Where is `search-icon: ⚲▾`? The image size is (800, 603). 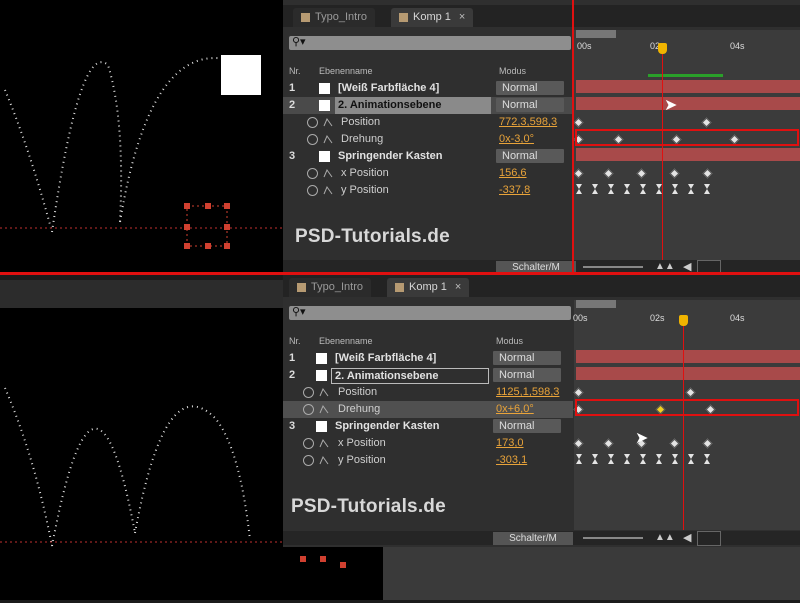
search-icon: ⚲▾ is located at coordinates (299, 312).